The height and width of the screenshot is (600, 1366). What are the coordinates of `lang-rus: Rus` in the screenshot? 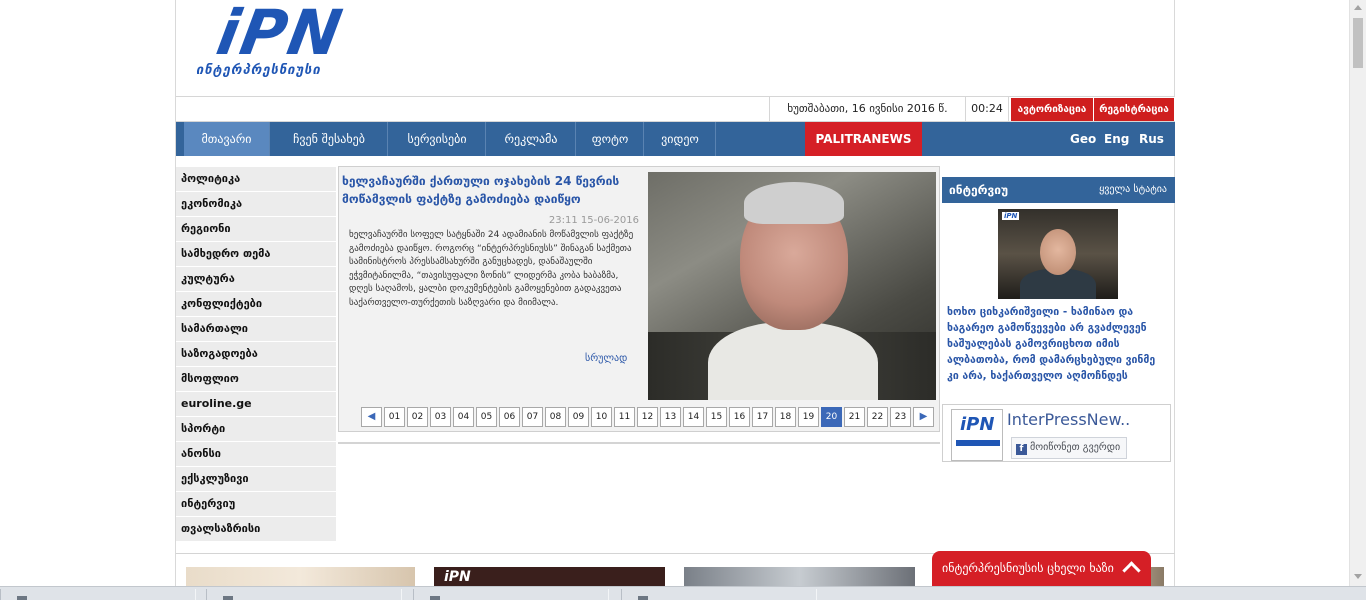 It's located at (1151, 139).